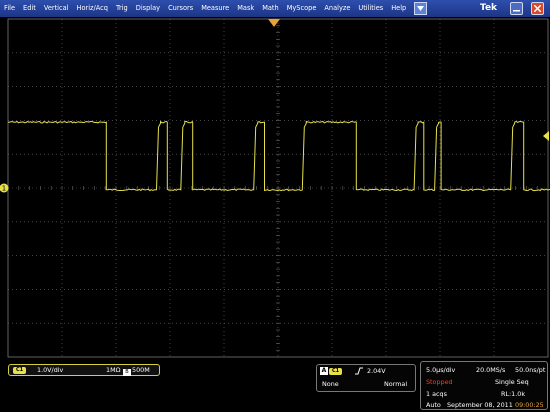  What do you see at coordinates (370, 8) in the screenshot?
I see `menu-utilities: Utilities` at bounding box center [370, 8].